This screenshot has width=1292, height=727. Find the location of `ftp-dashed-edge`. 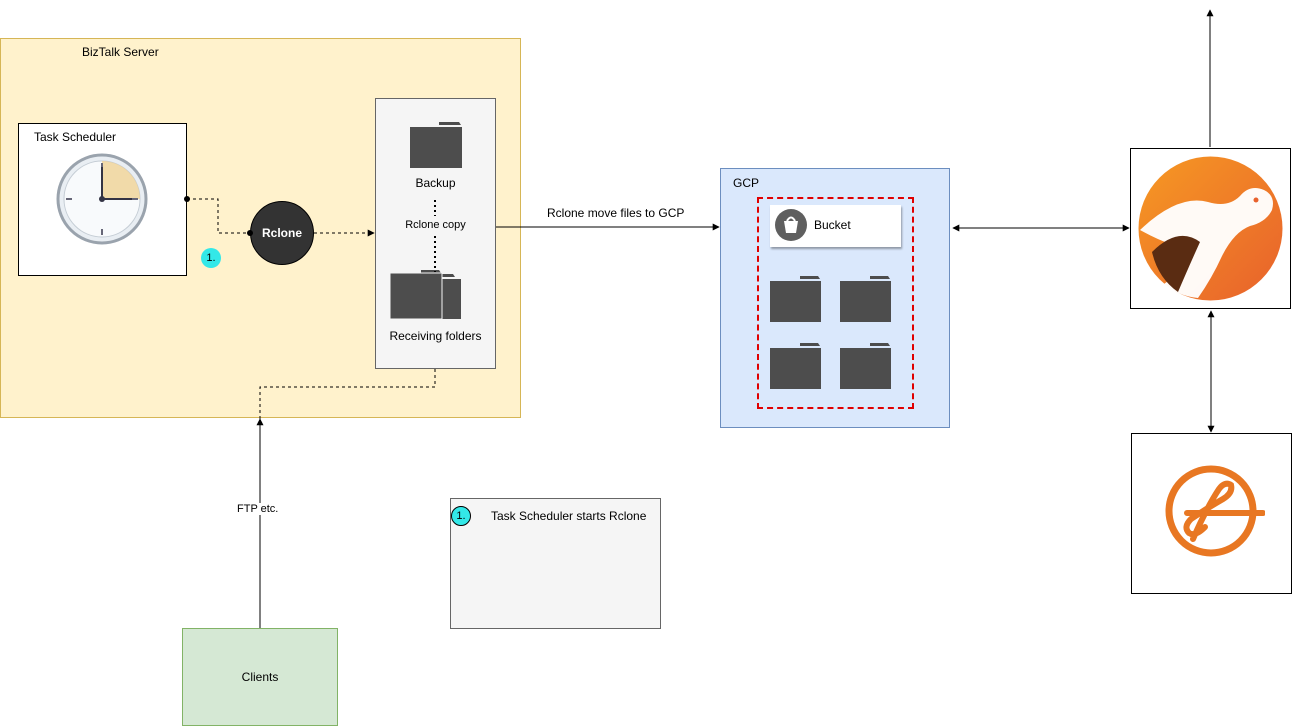

ftp-dashed-edge is located at coordinates (347, 394).